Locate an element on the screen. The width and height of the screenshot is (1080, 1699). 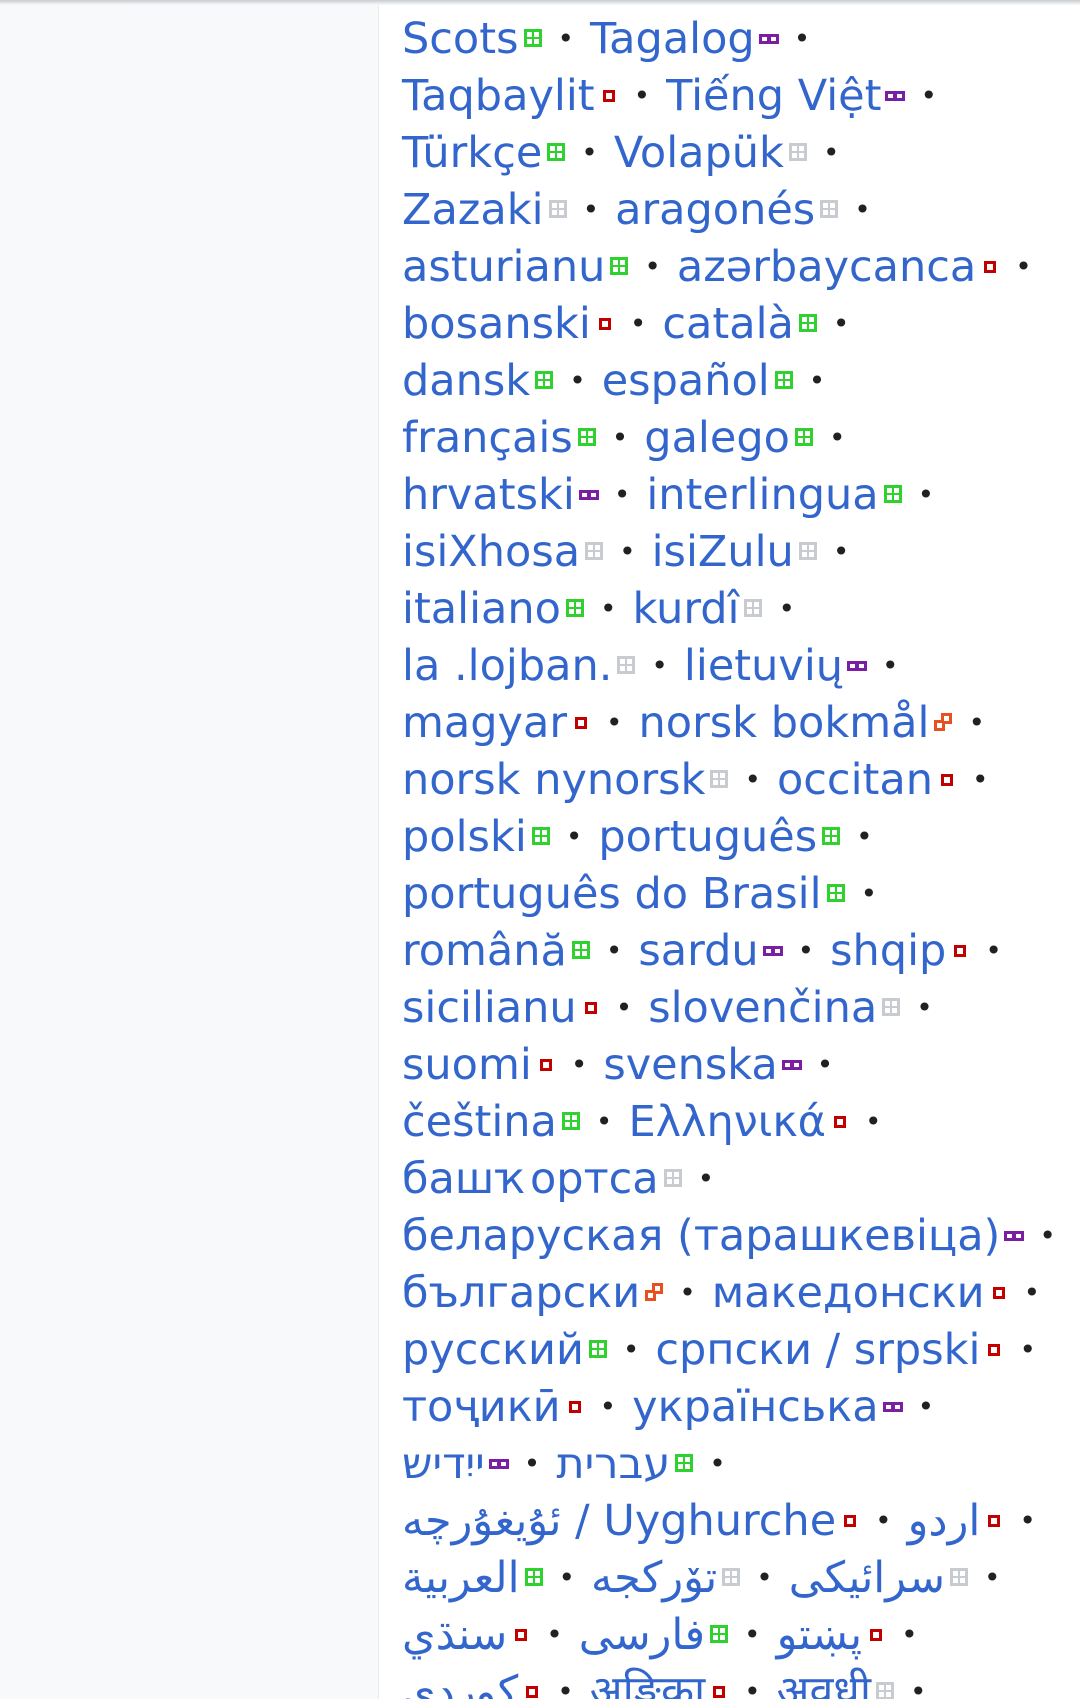
language-link-non-latin: беларуская (тарашкевіца) is located at coordinates (701, 1236).